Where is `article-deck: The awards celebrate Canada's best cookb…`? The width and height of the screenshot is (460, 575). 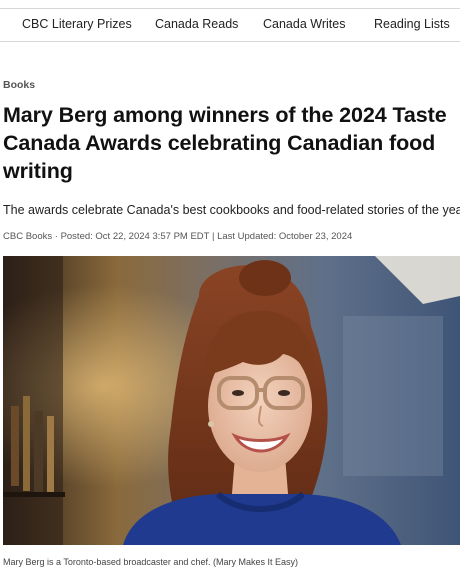 article-deck: The awards celebrate Canada's best cookb… is located at coordinates (231, 210).